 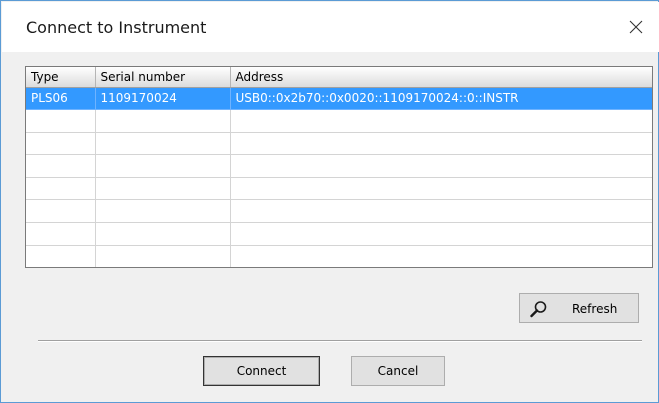 What do you see at coordinates (163, 99) in the screenshot?
I see `cell-serial-number: 1109170024` at bounding box center [163, 99].